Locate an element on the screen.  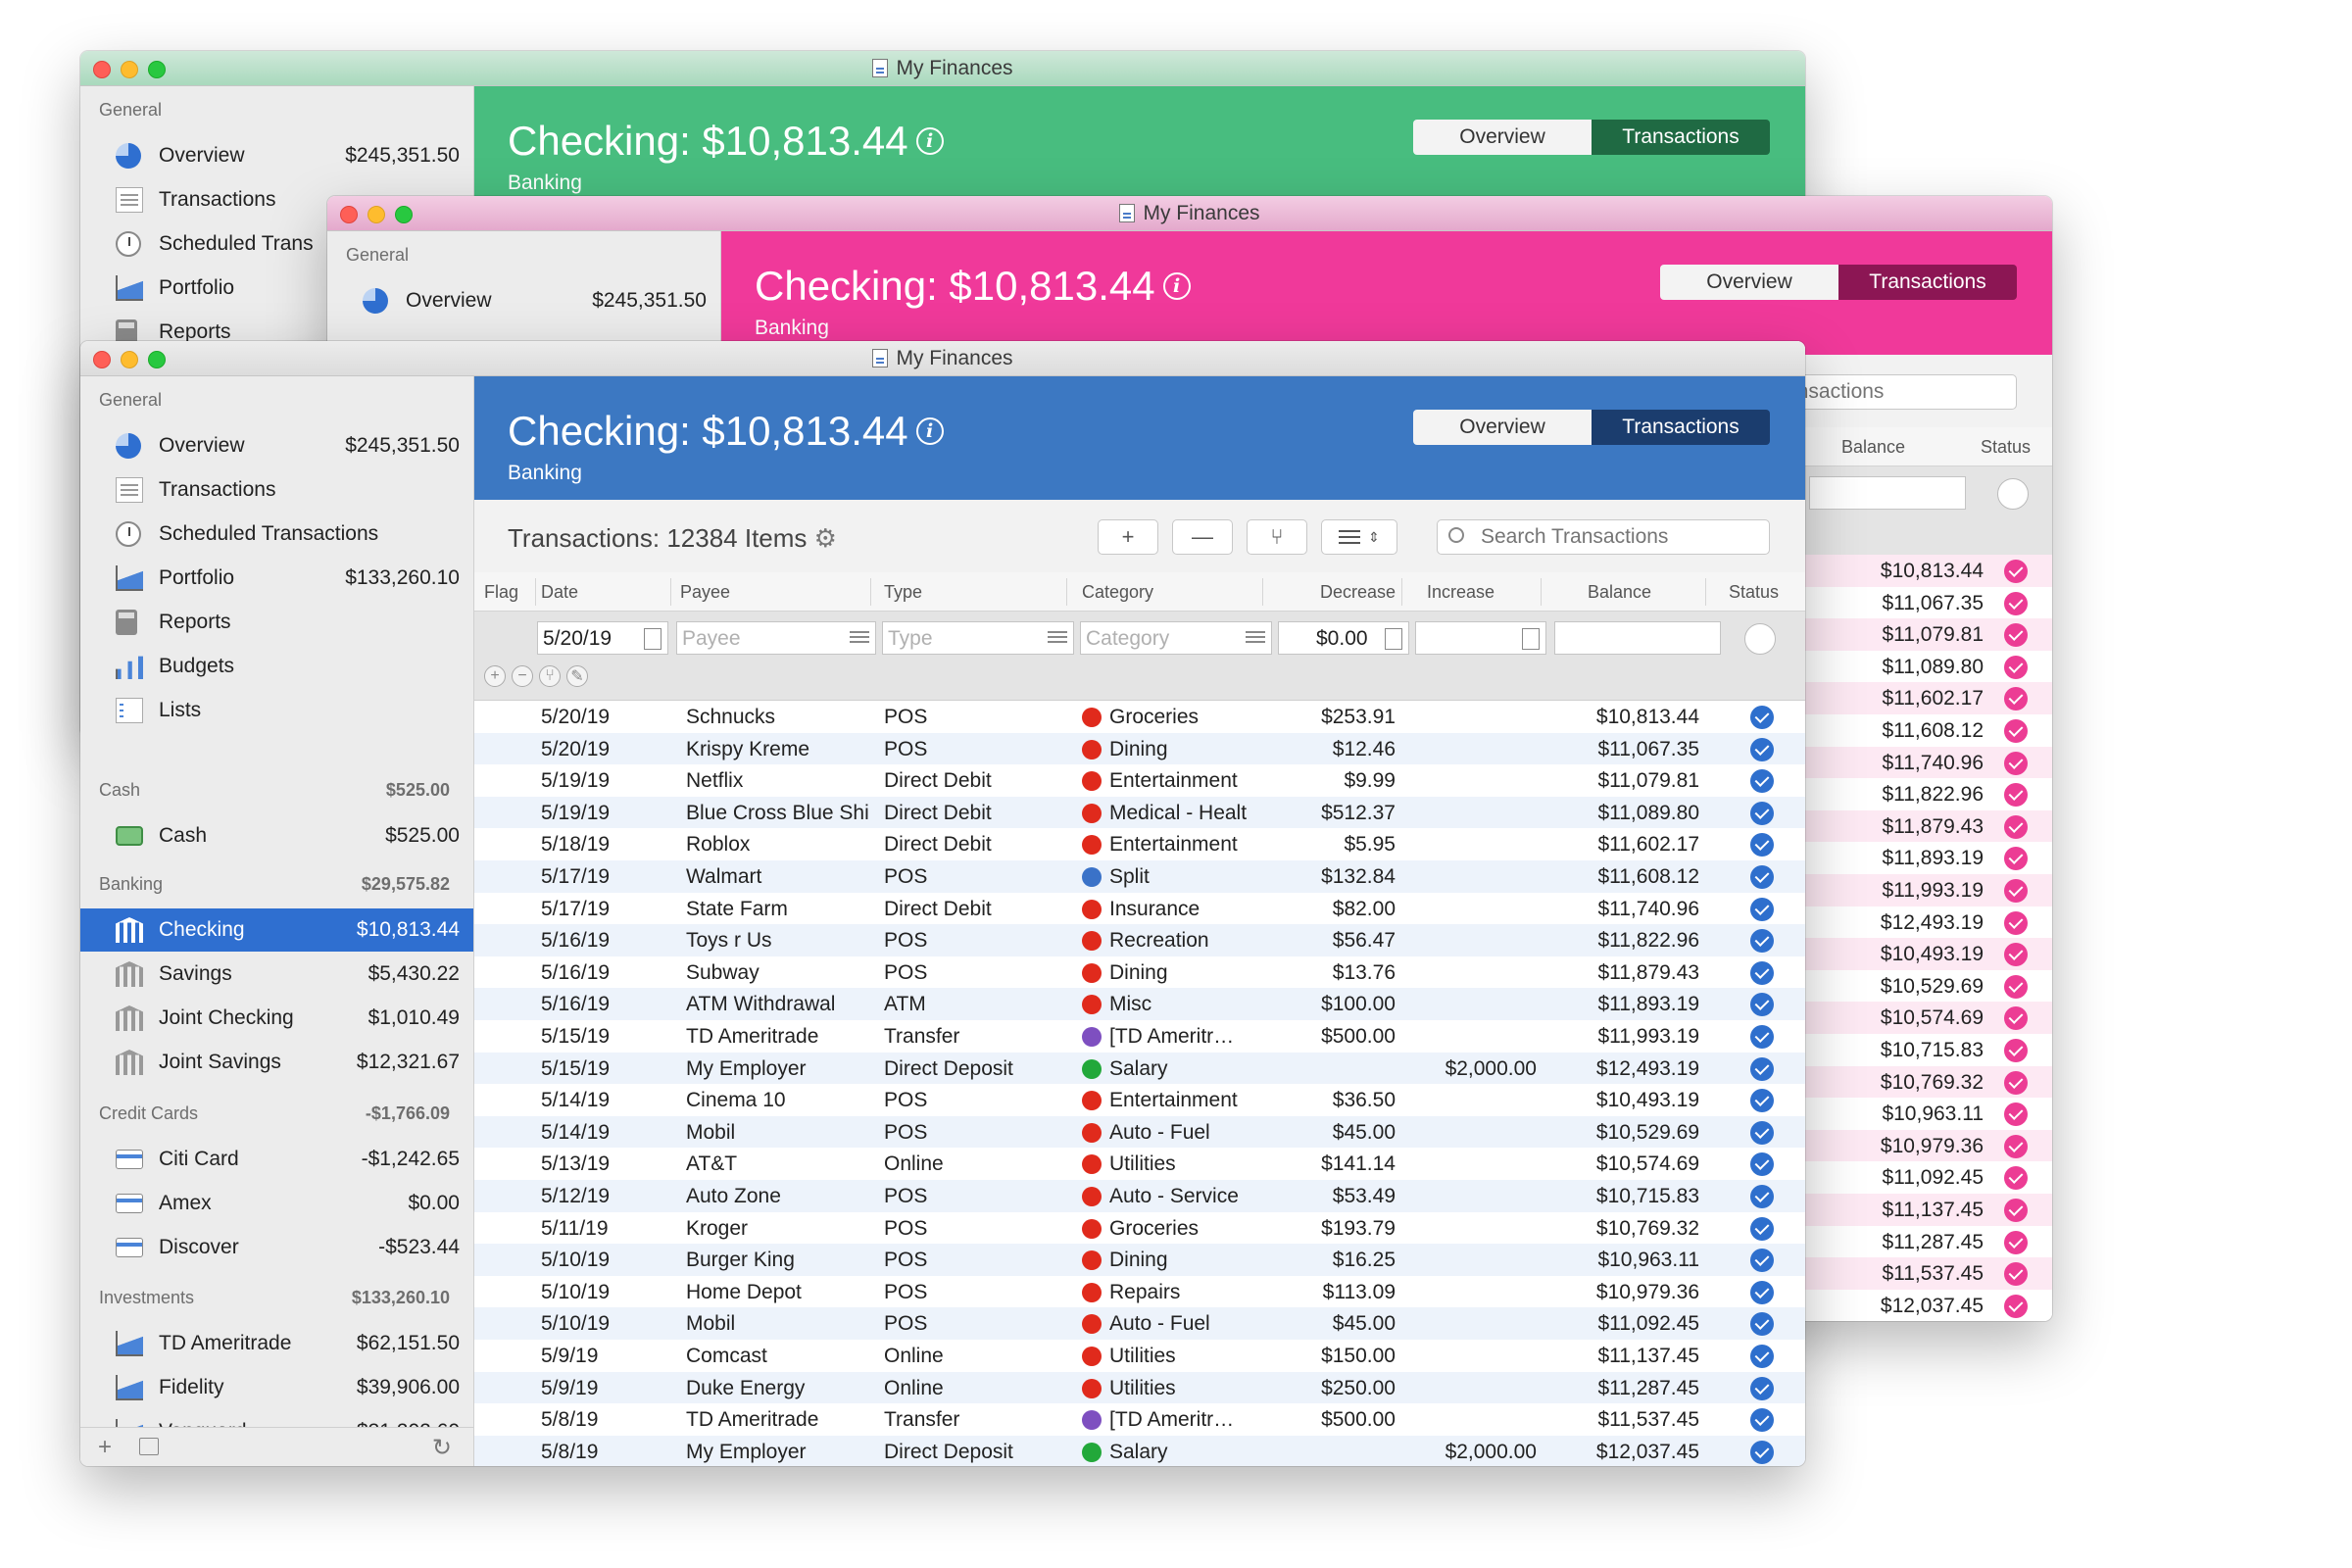
column-category: Category is located at coordinates (1117, 592).